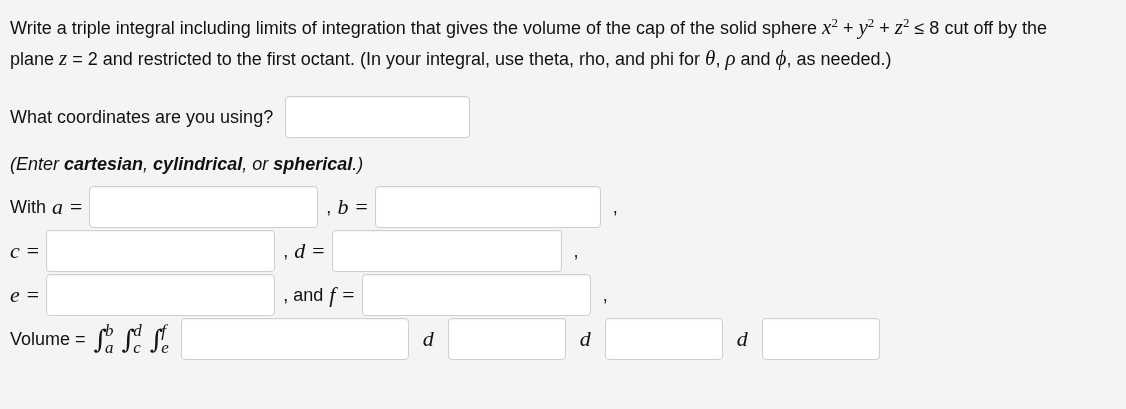 This screenshot has width=1126, height=409. What do you see at coordinates (294, 339) in the screenshot?
I see `integrand-input` at bounding box center [294, 339].